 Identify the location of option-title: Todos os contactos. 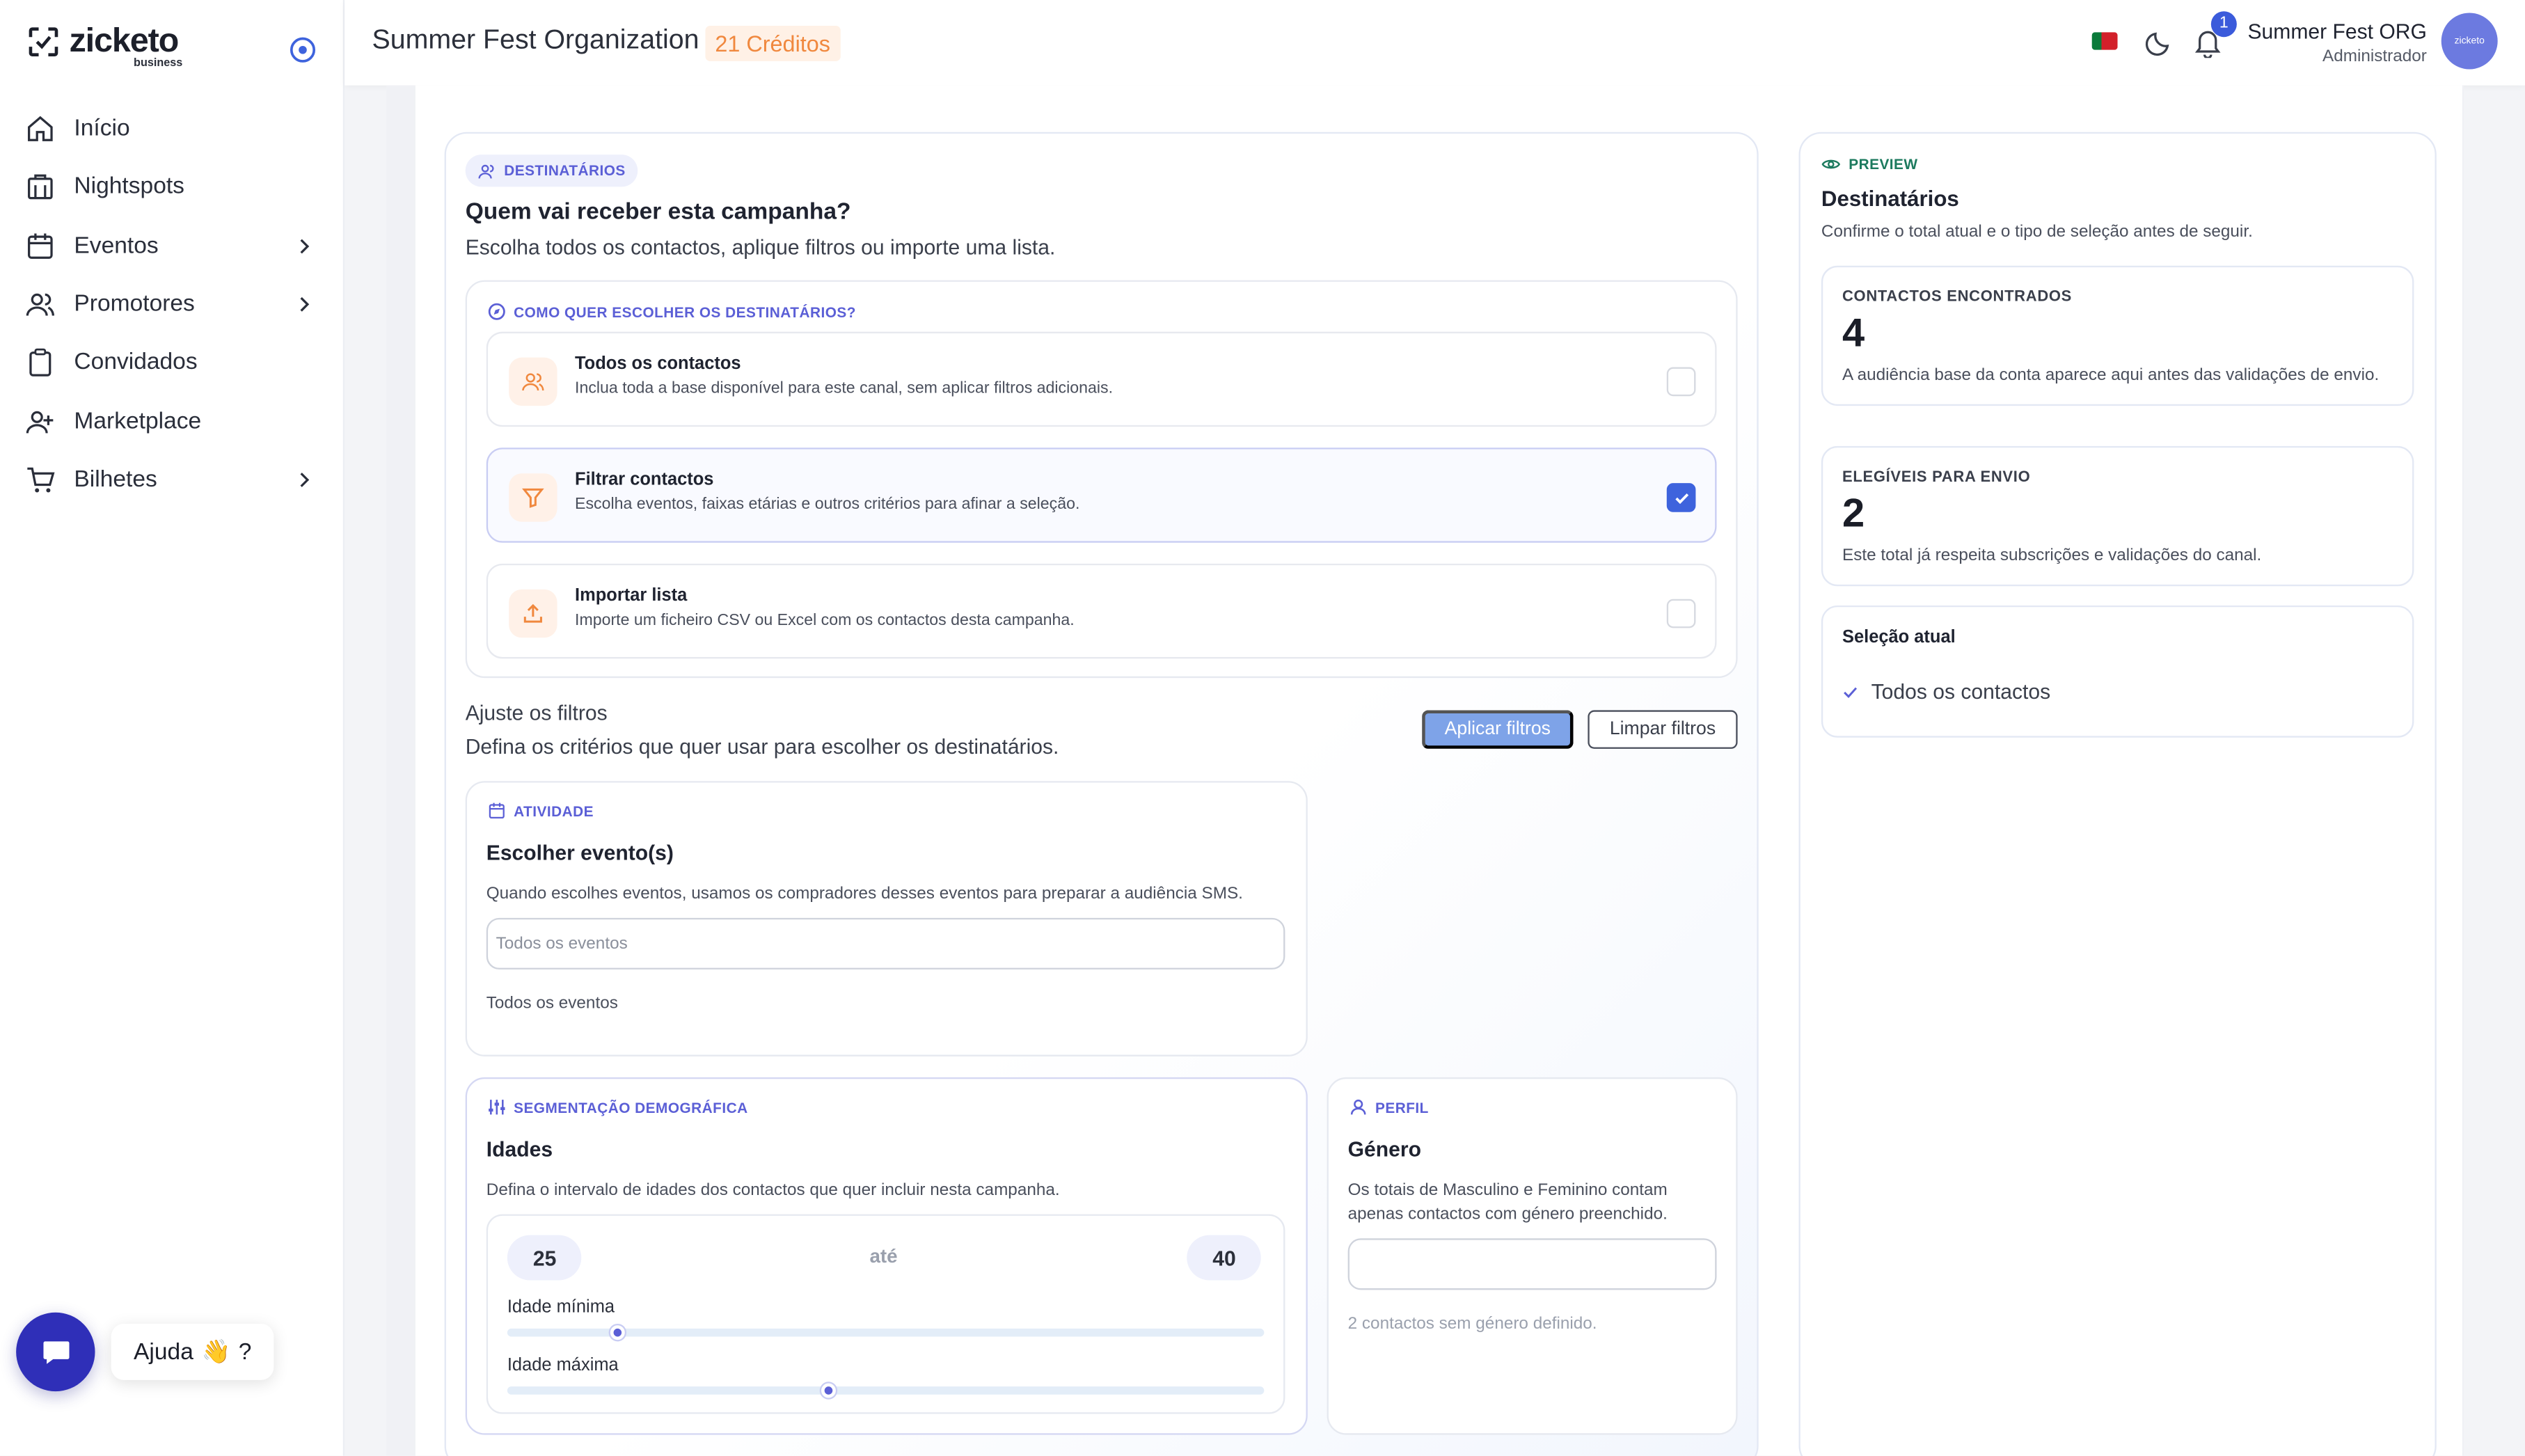
(658, 364).